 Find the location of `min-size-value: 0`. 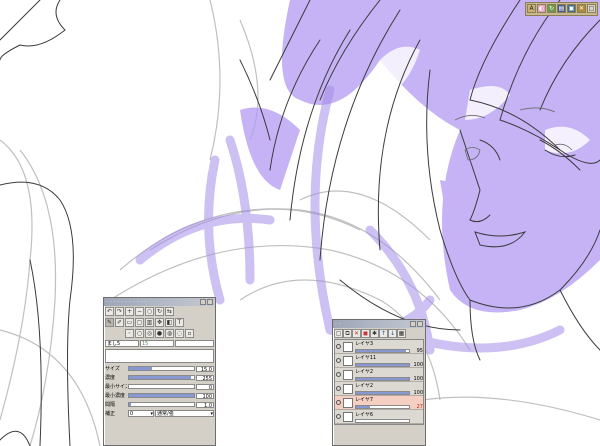

min-size-value: 0 is located at coordinates (205, 387).